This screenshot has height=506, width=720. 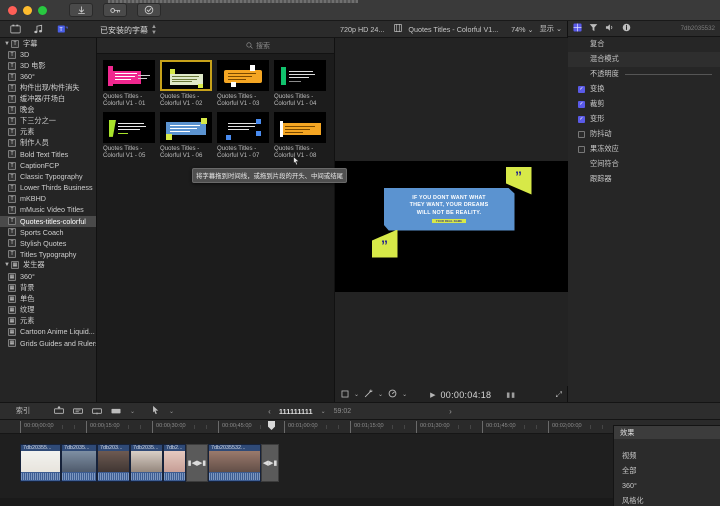 I want to click on append-button, so click(x=59, y=411).